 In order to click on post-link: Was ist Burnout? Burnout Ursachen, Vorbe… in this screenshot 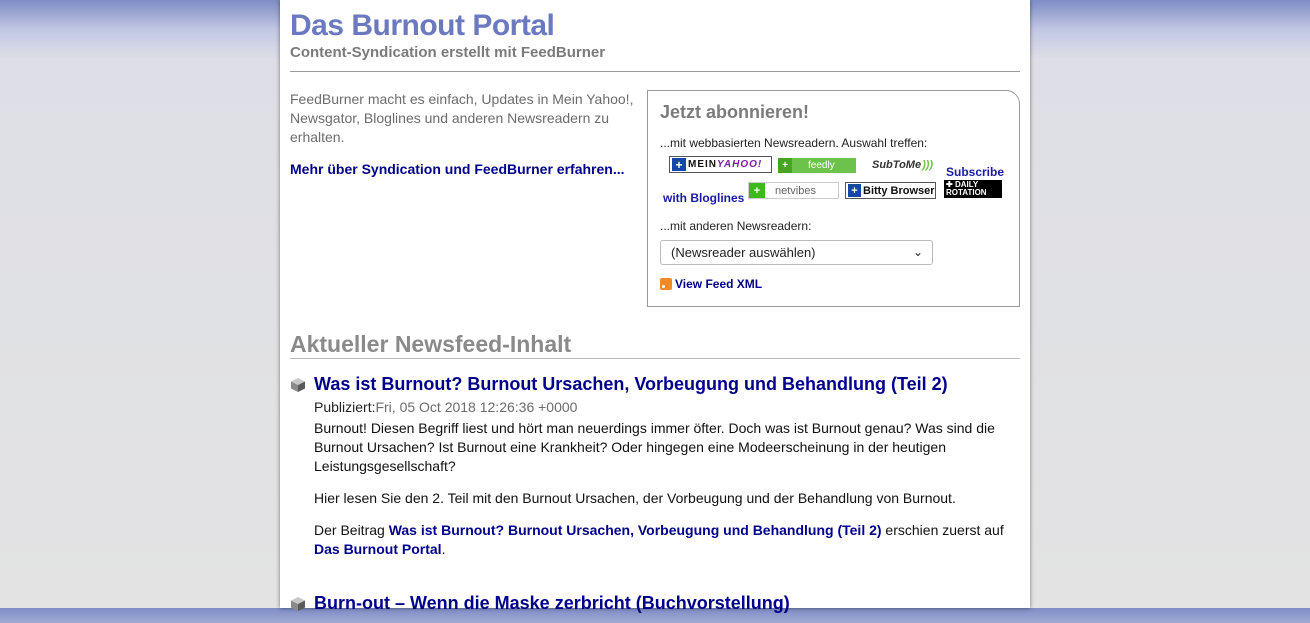, I will do `click(635, 530)`.